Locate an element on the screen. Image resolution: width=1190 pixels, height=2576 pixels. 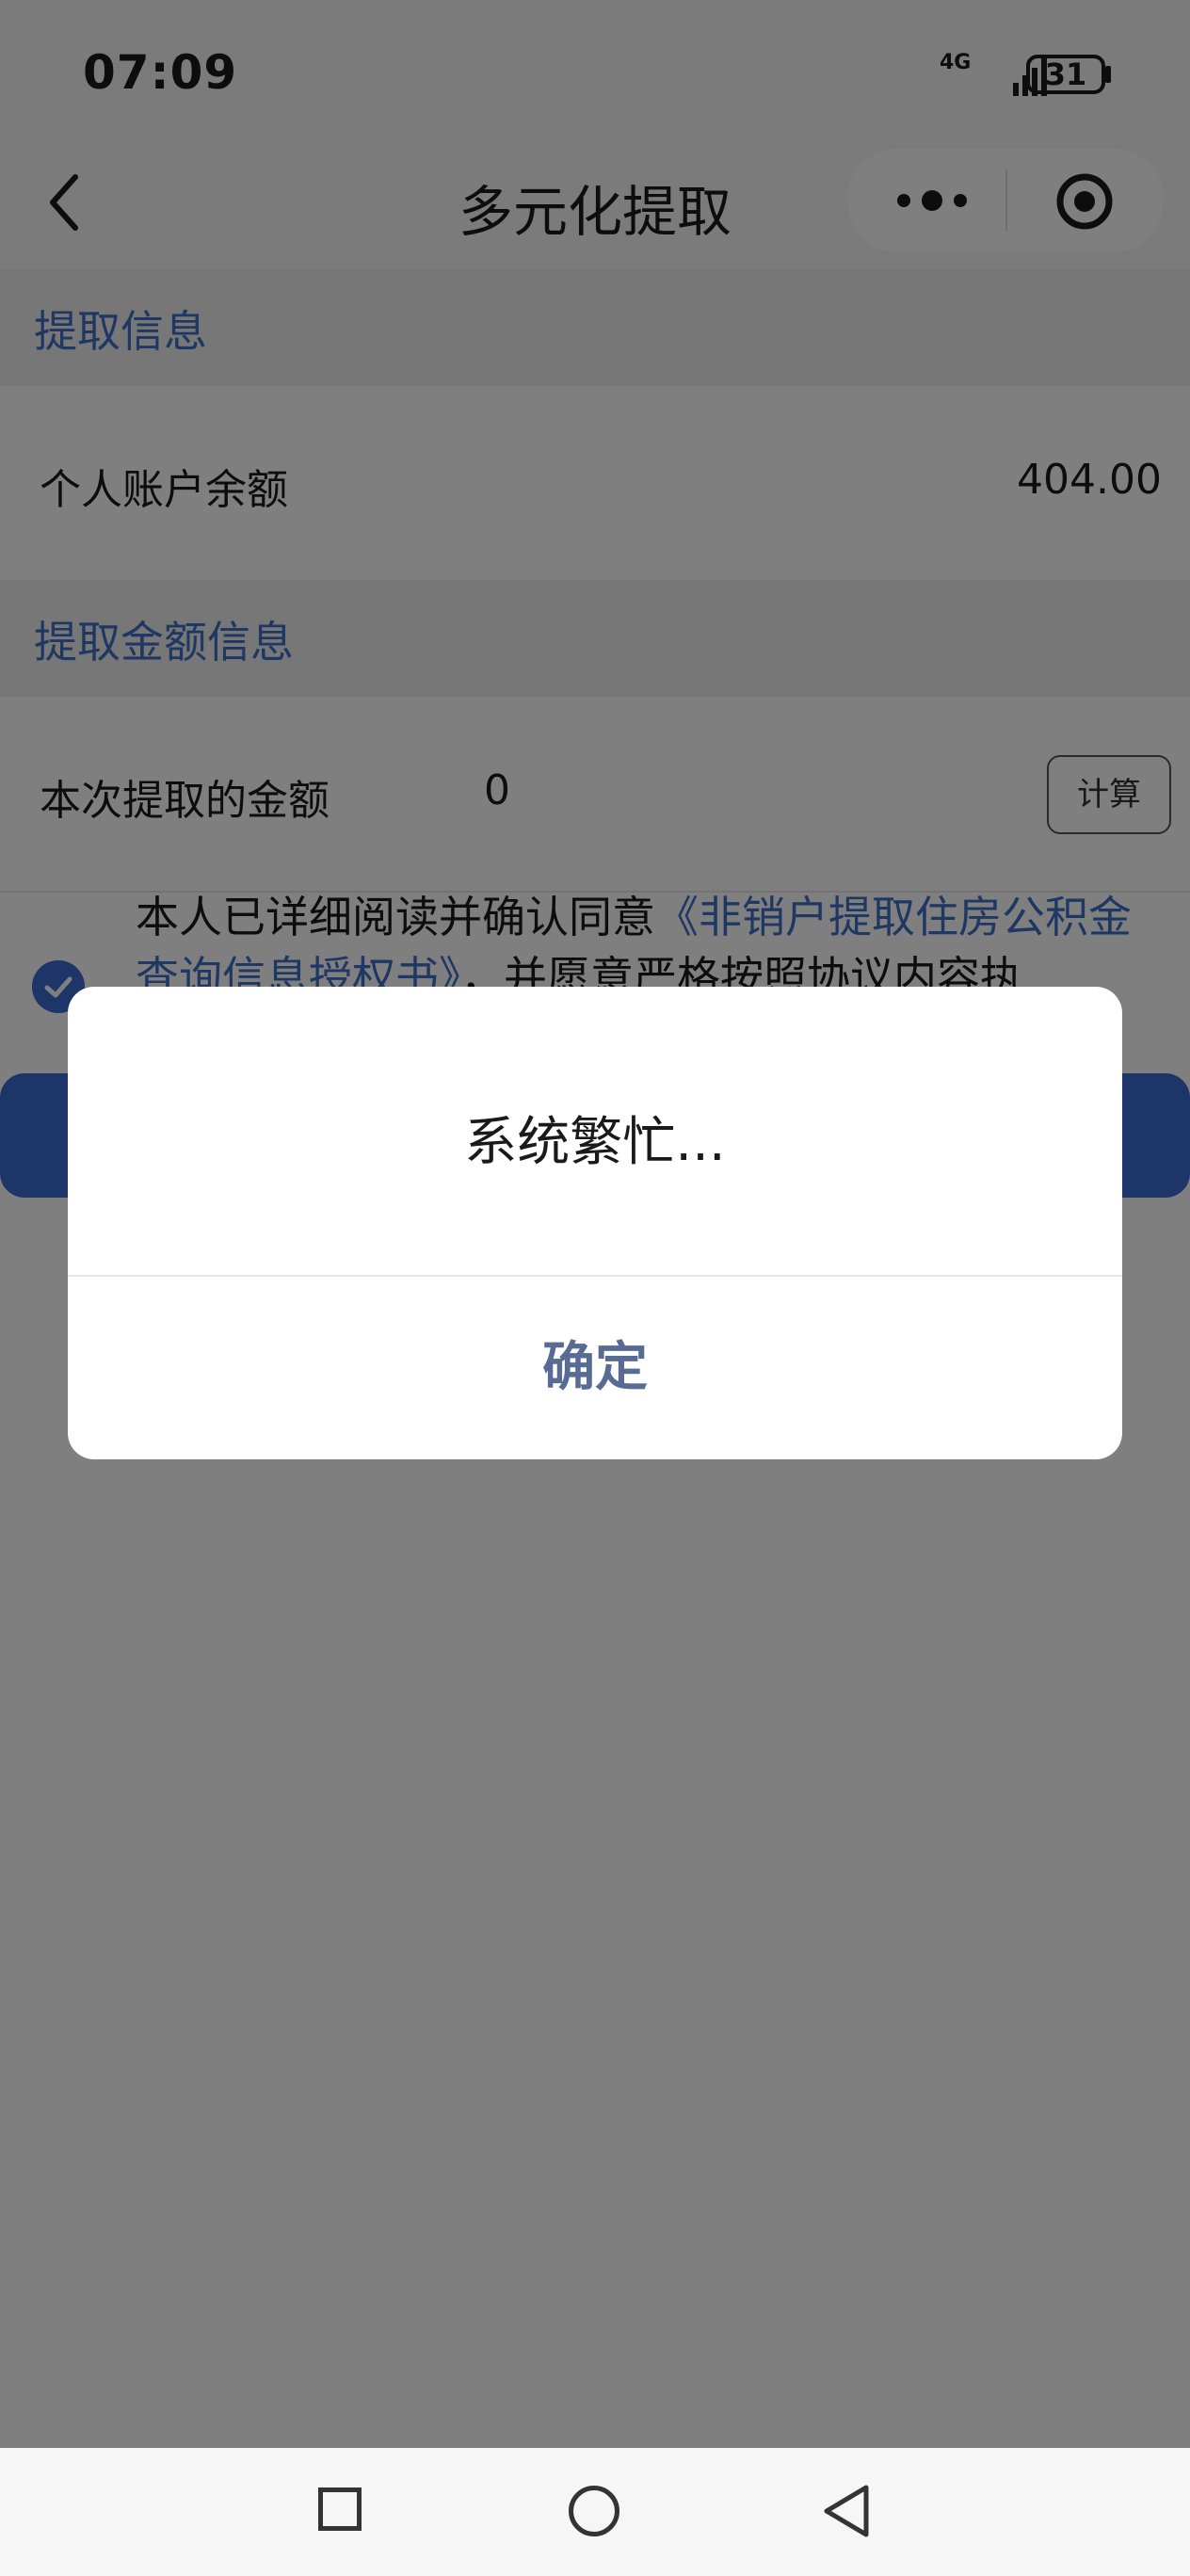
circle-icon is located at coordinates (594, 2511).